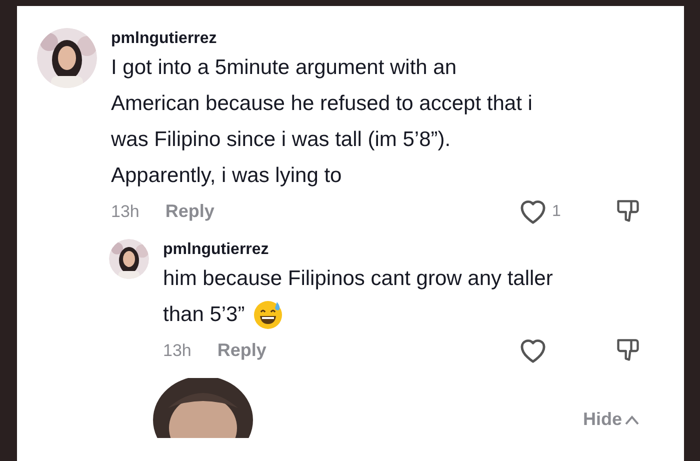 The image size is (700, 461). What do you see at coordinates (611, 419) in the screenshot?
I see `hide-button: Hide` at bounding box center [611, 419].